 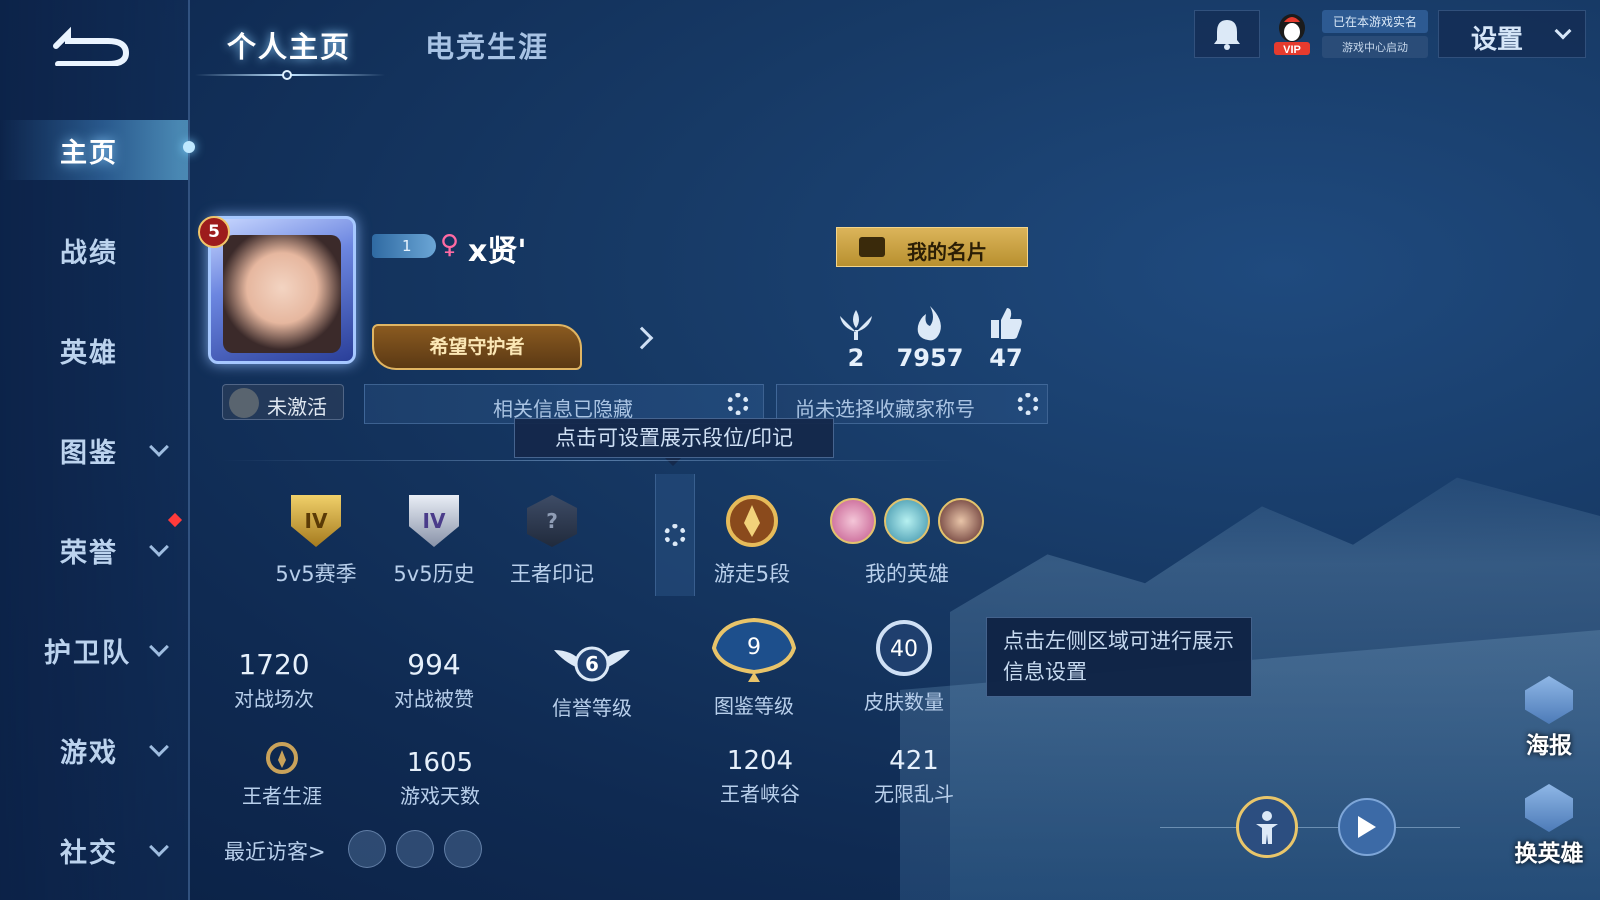 I want to click on king-career-label: 王者生涯, so click(x=282, y=796).